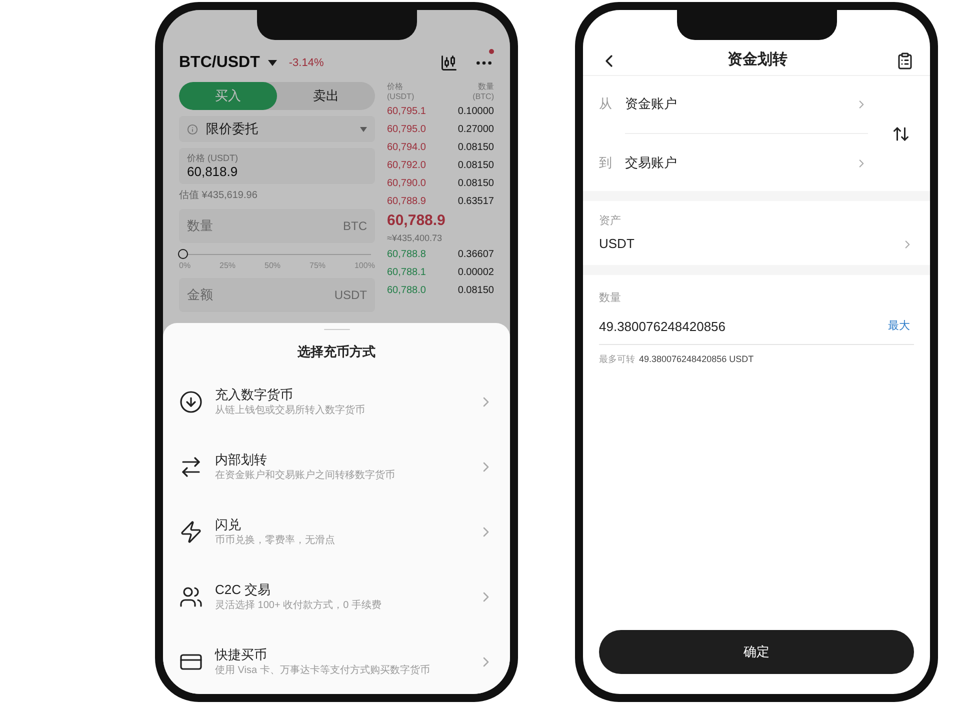 This screenshot has width=979, height=705. Describe the element at coordinates (733, 163) in the screenshot. I see `account-row: 到 交易账户` at that location.